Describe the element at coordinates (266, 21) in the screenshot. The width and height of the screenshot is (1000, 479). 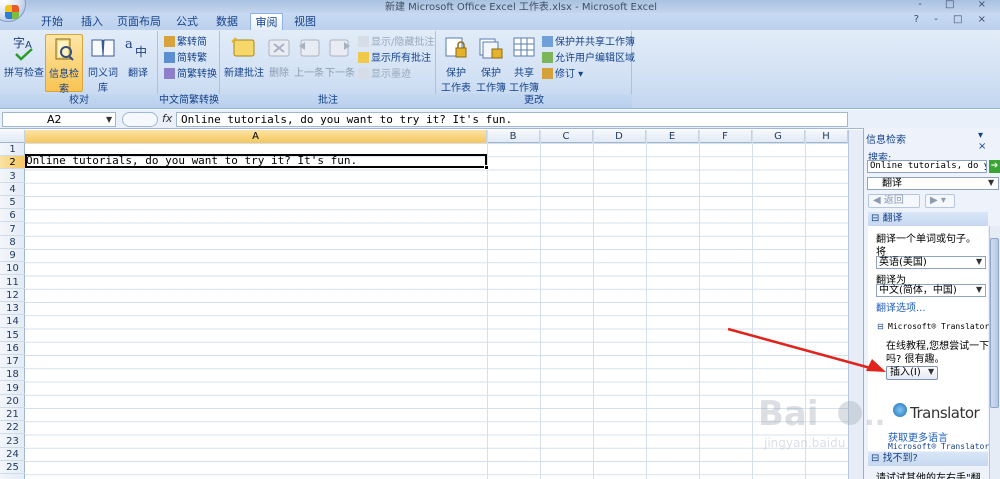
I see `tab-review: 审阅` at that location.